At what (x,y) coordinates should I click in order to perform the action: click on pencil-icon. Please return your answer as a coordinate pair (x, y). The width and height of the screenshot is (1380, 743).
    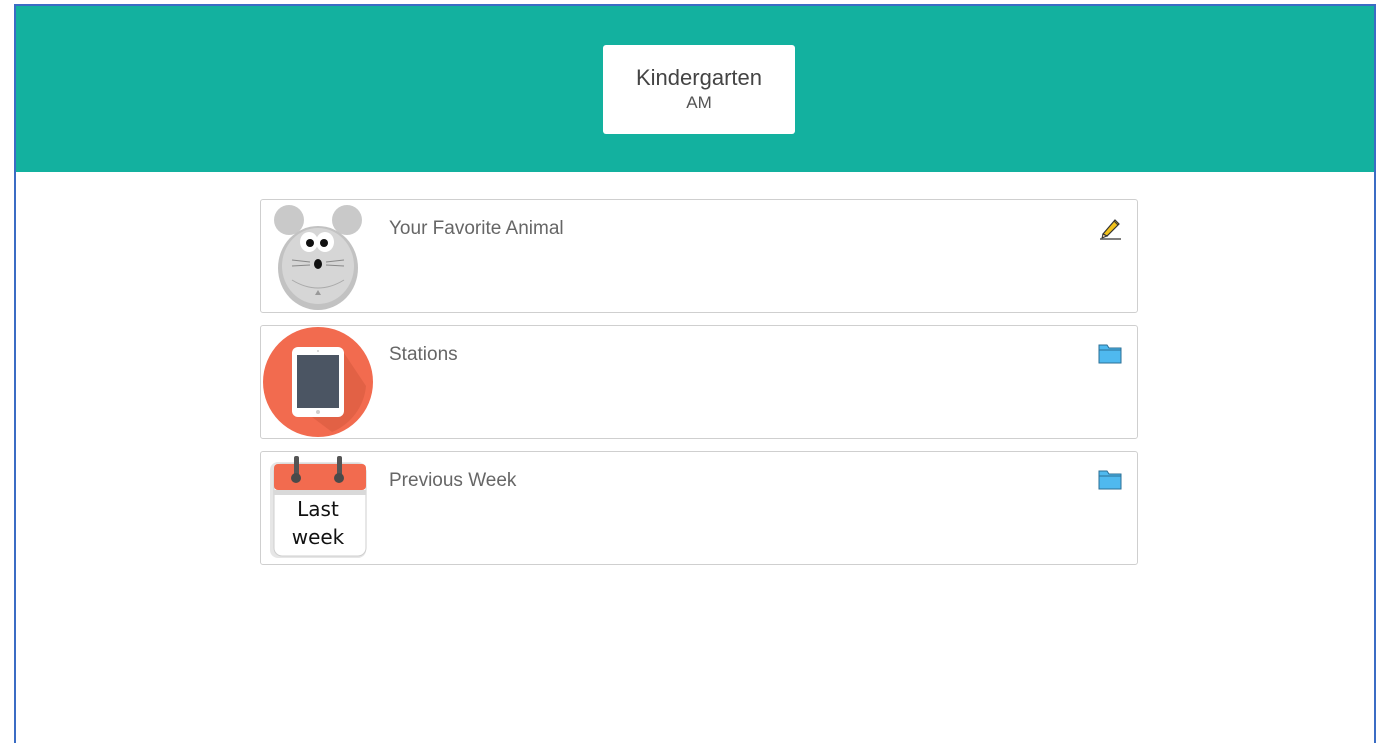
    Looking at the image, I should click on (1110, 227).